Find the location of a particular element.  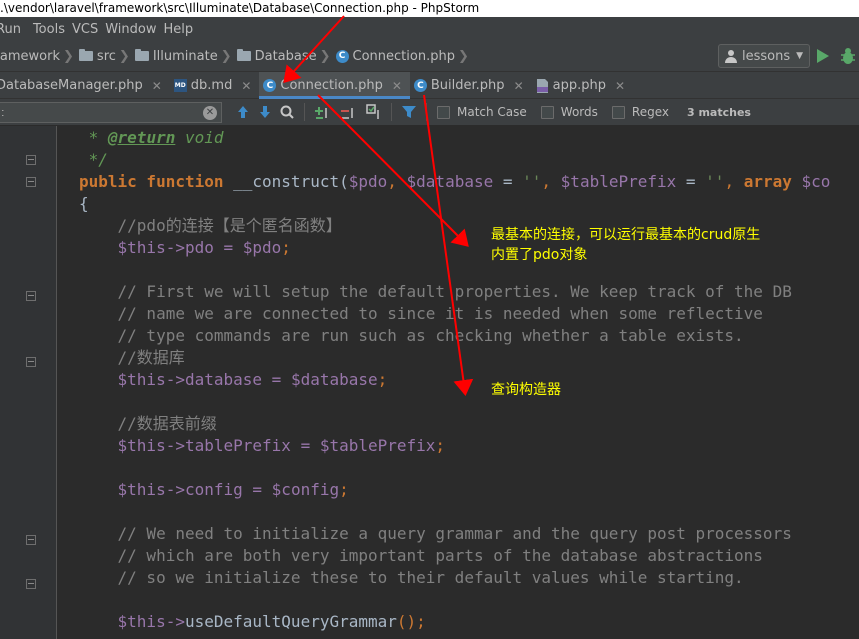

menu-run: Run is located at coordinates (15, 29).